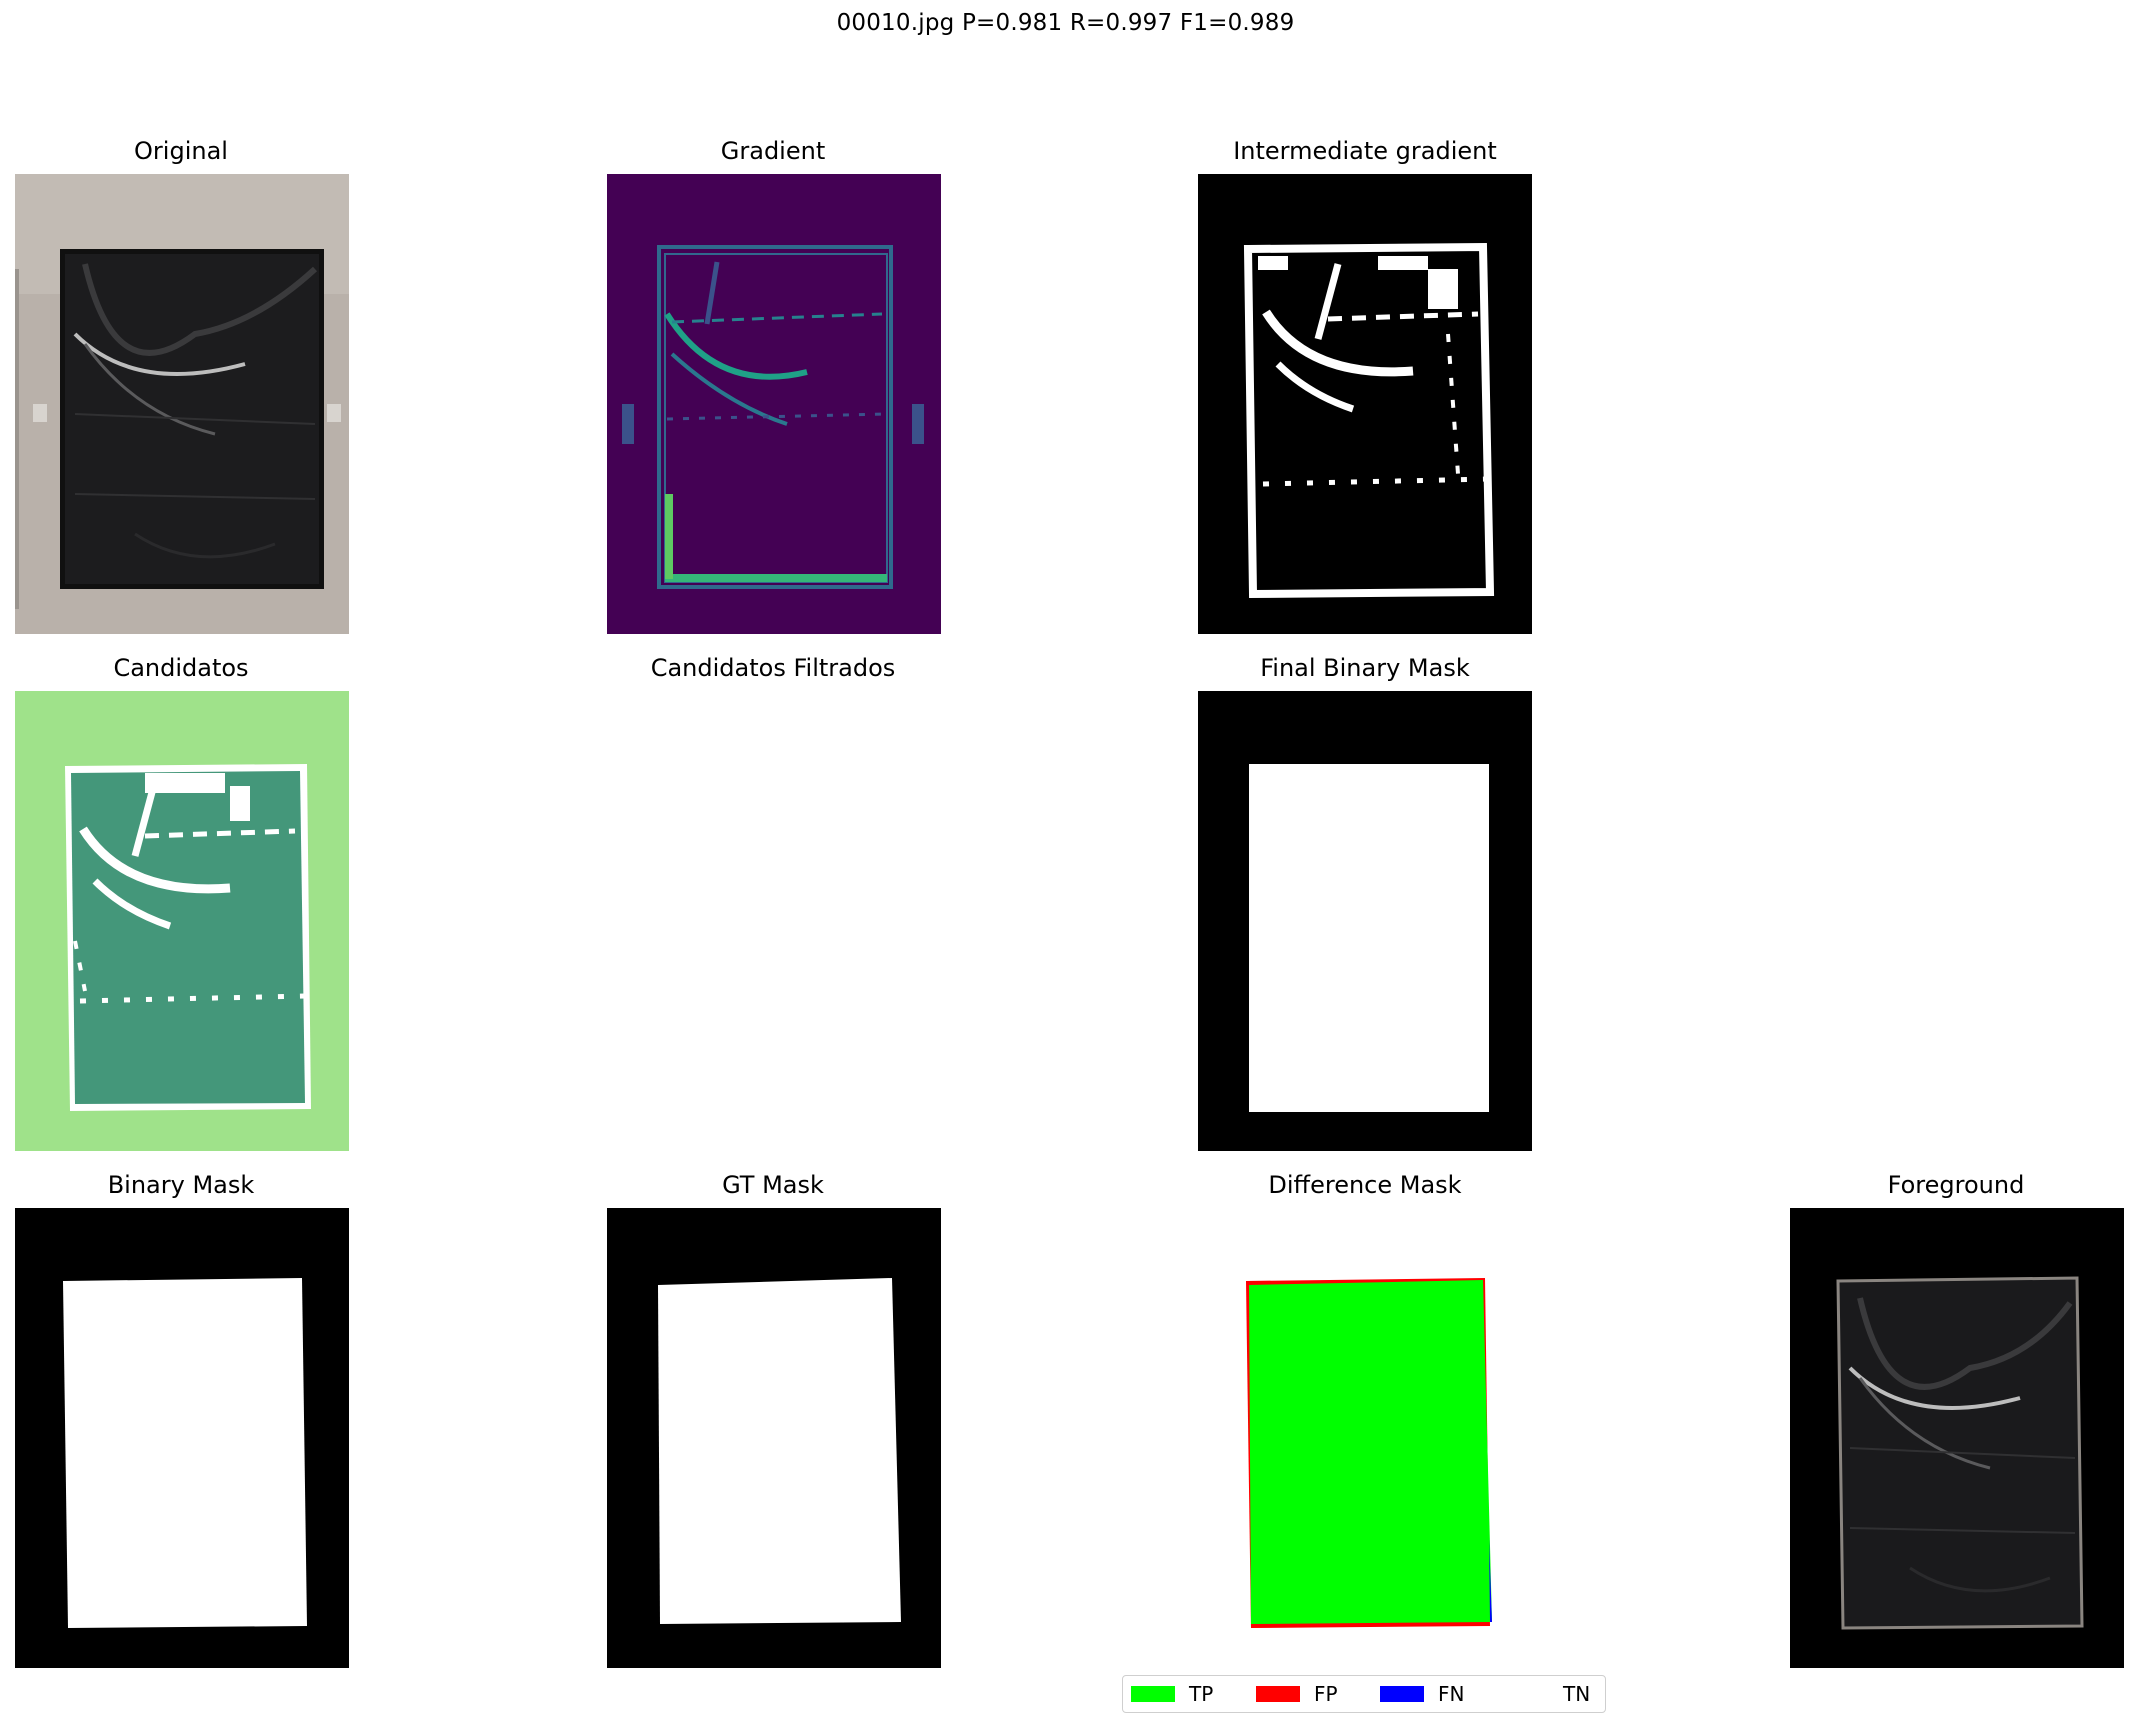 This screenshot has height=1723, width=2131. Describe the element at coordinates (1402, 1694) in the screenshot. I see `legend-swatch-fn` at that location.